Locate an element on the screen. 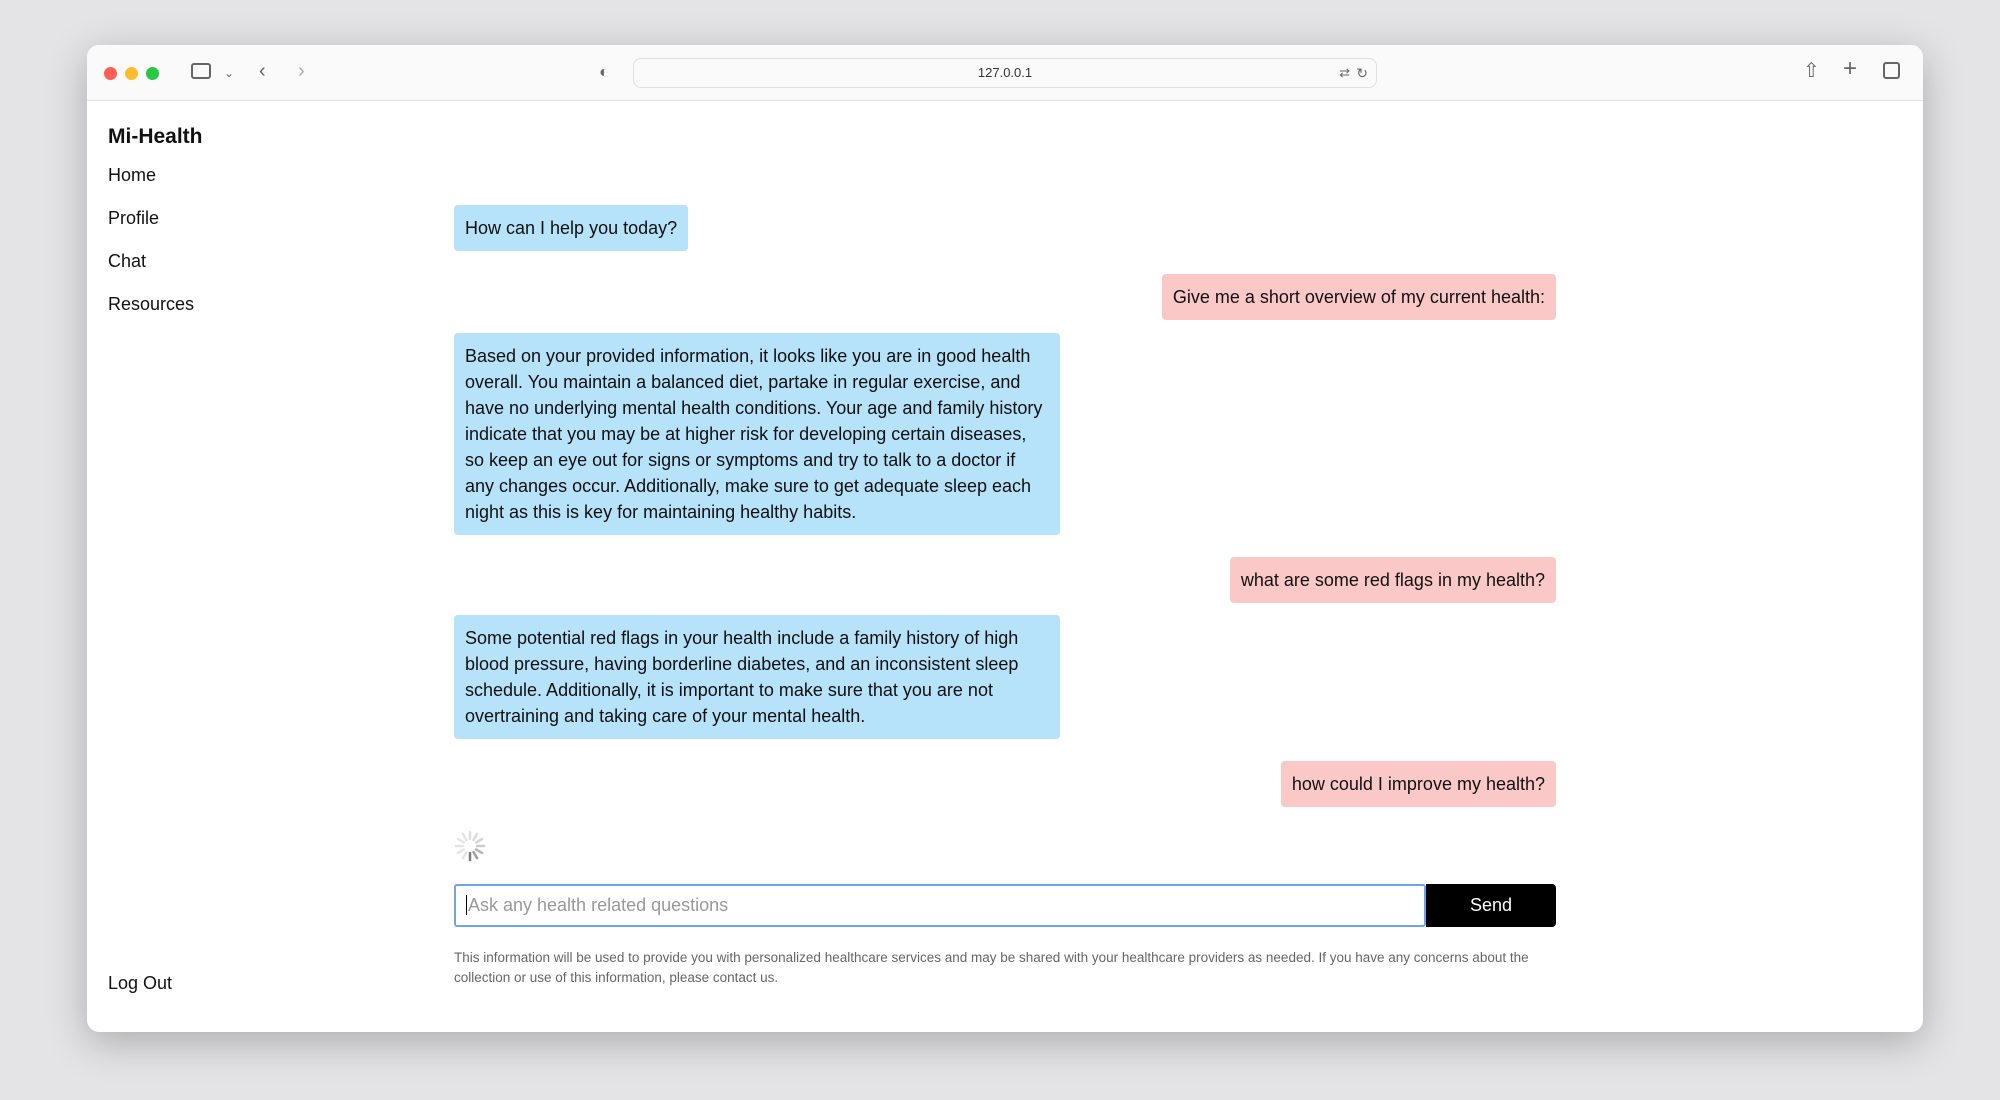 This screenshot has width=2000, height=1100. app-title: Mi-Health is located at coordinates (155, 136).